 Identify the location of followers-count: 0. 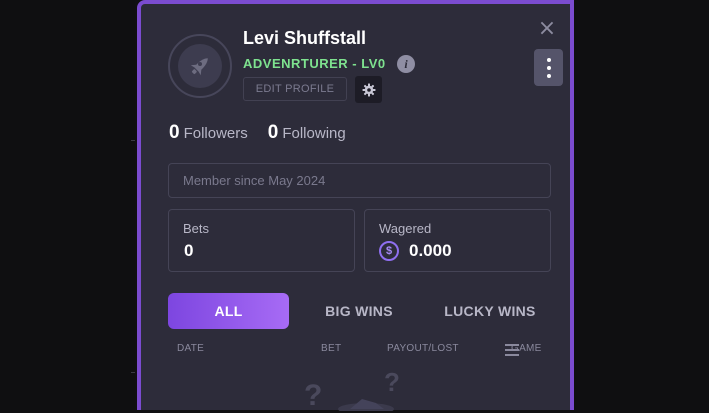
(174, 133).